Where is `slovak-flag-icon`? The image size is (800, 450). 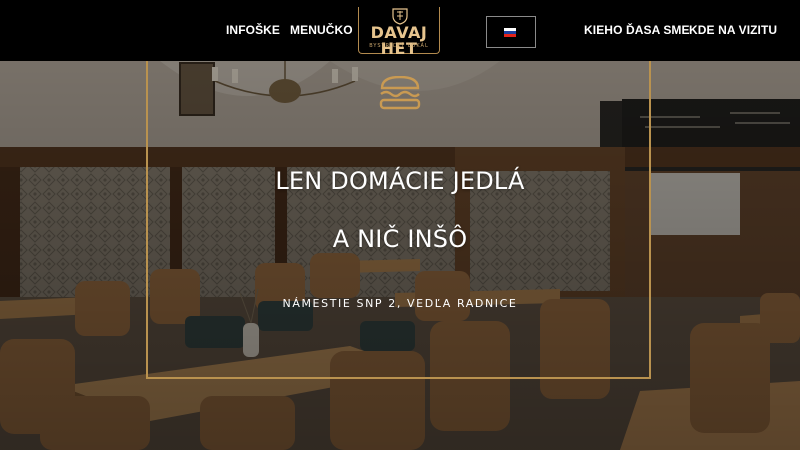 slovak-flag-icon is located at coordinates (510, 32).